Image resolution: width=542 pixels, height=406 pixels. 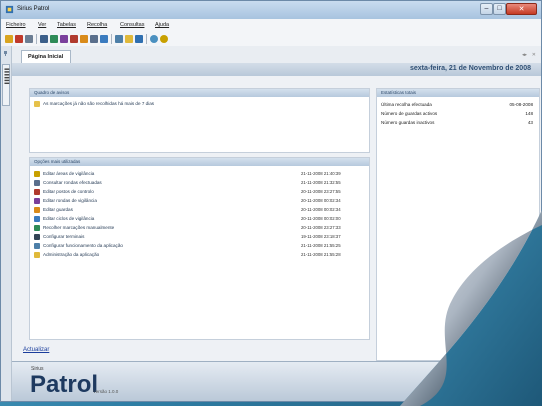 What do you see at coordinates (321, 254) in the screenshot?
I see `option-last-used: 21-11-2008 21:55:28` at bounding box center [321, 254].